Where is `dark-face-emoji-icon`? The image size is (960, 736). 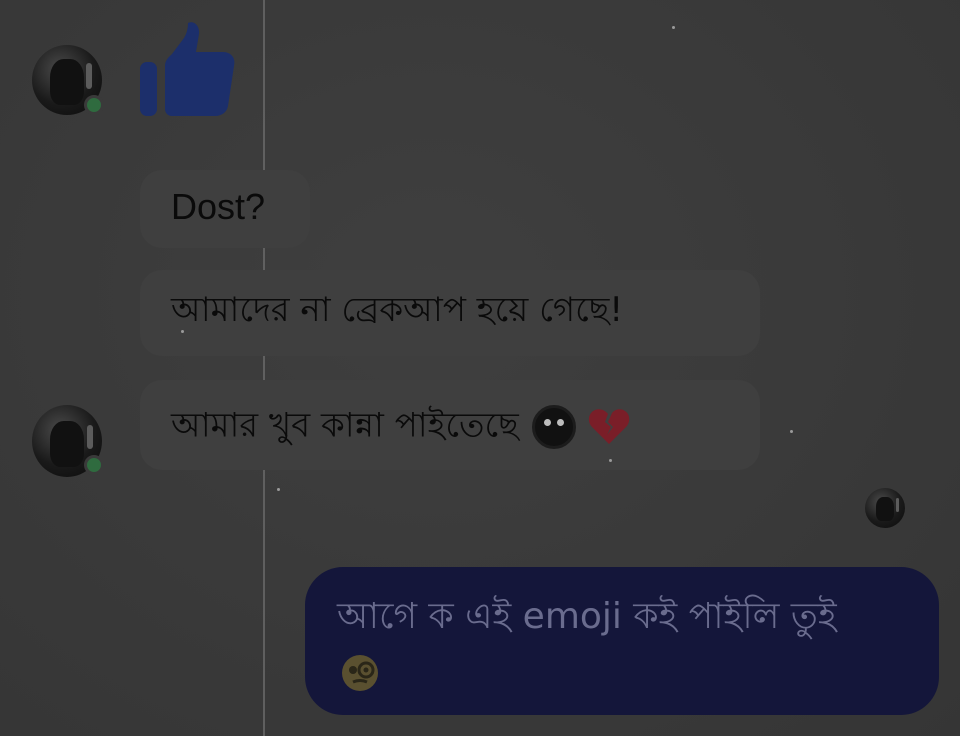
dark-face-emoji-icon is located at coordinates (553, 427).